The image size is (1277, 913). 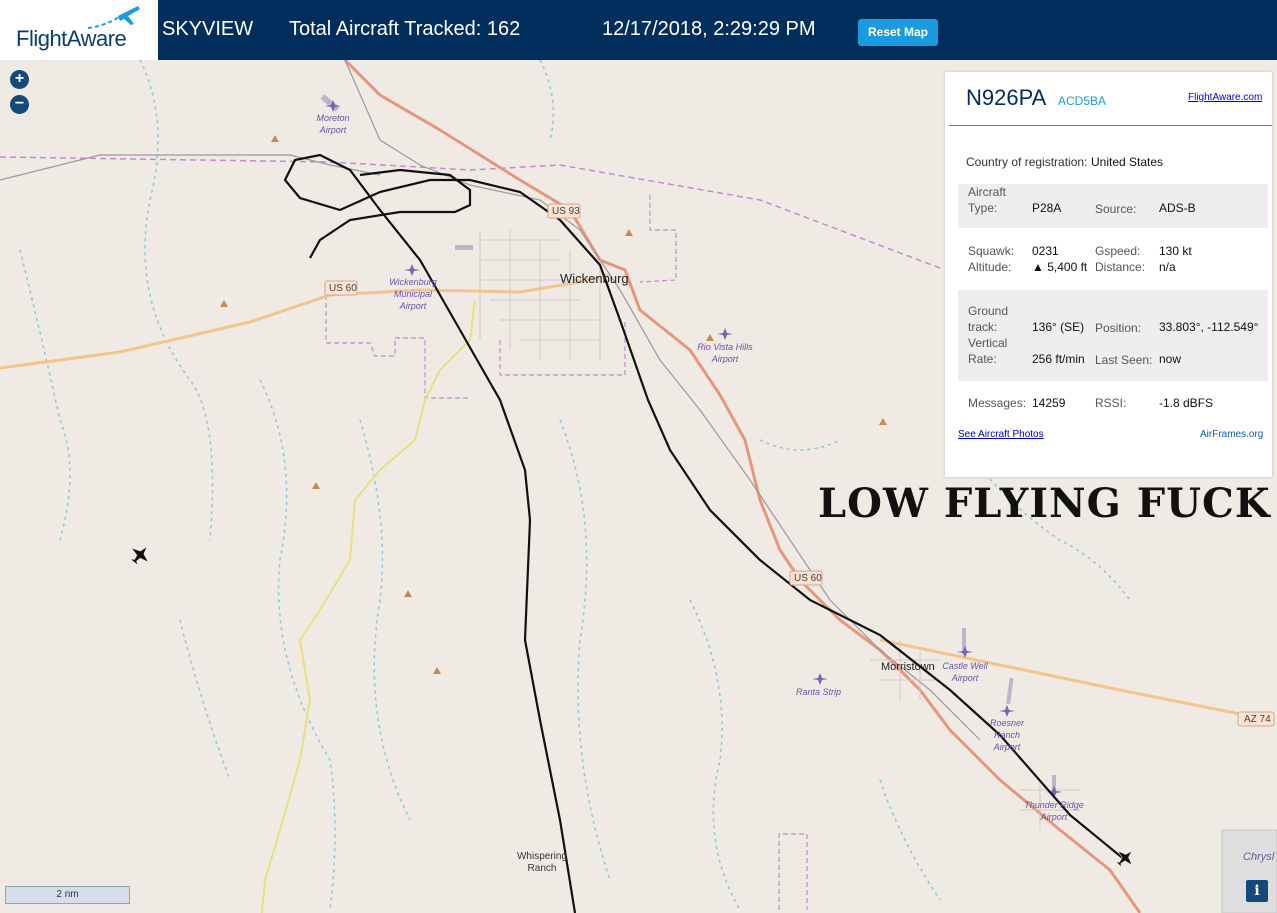 What do you see at coordinates (1186, 403) in the screenshot?
I see `rssi-value: -1.8 dBFS` at bounding box center [1186, 403].